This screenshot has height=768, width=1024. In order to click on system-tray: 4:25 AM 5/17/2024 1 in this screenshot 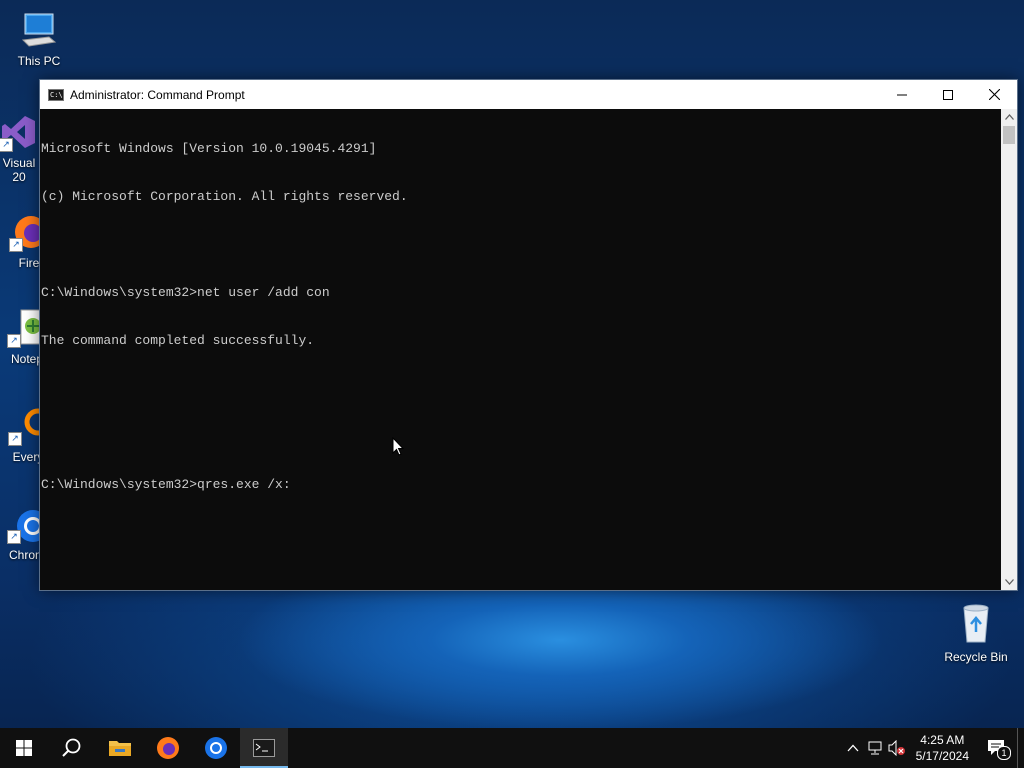, I will do `click(933, 748)`.